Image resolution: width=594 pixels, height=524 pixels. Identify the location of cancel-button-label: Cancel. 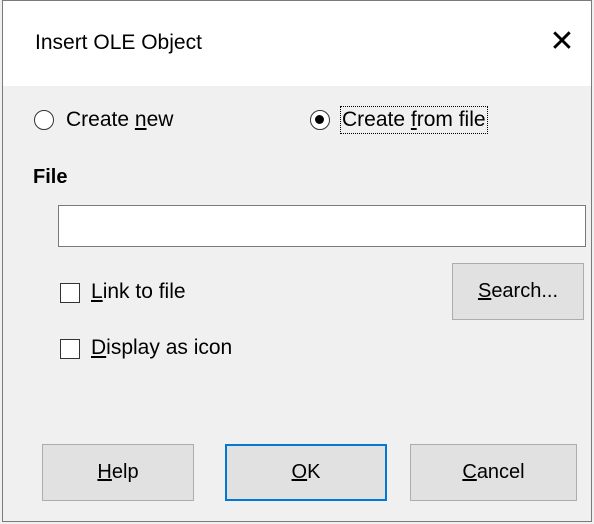
(493, 472).